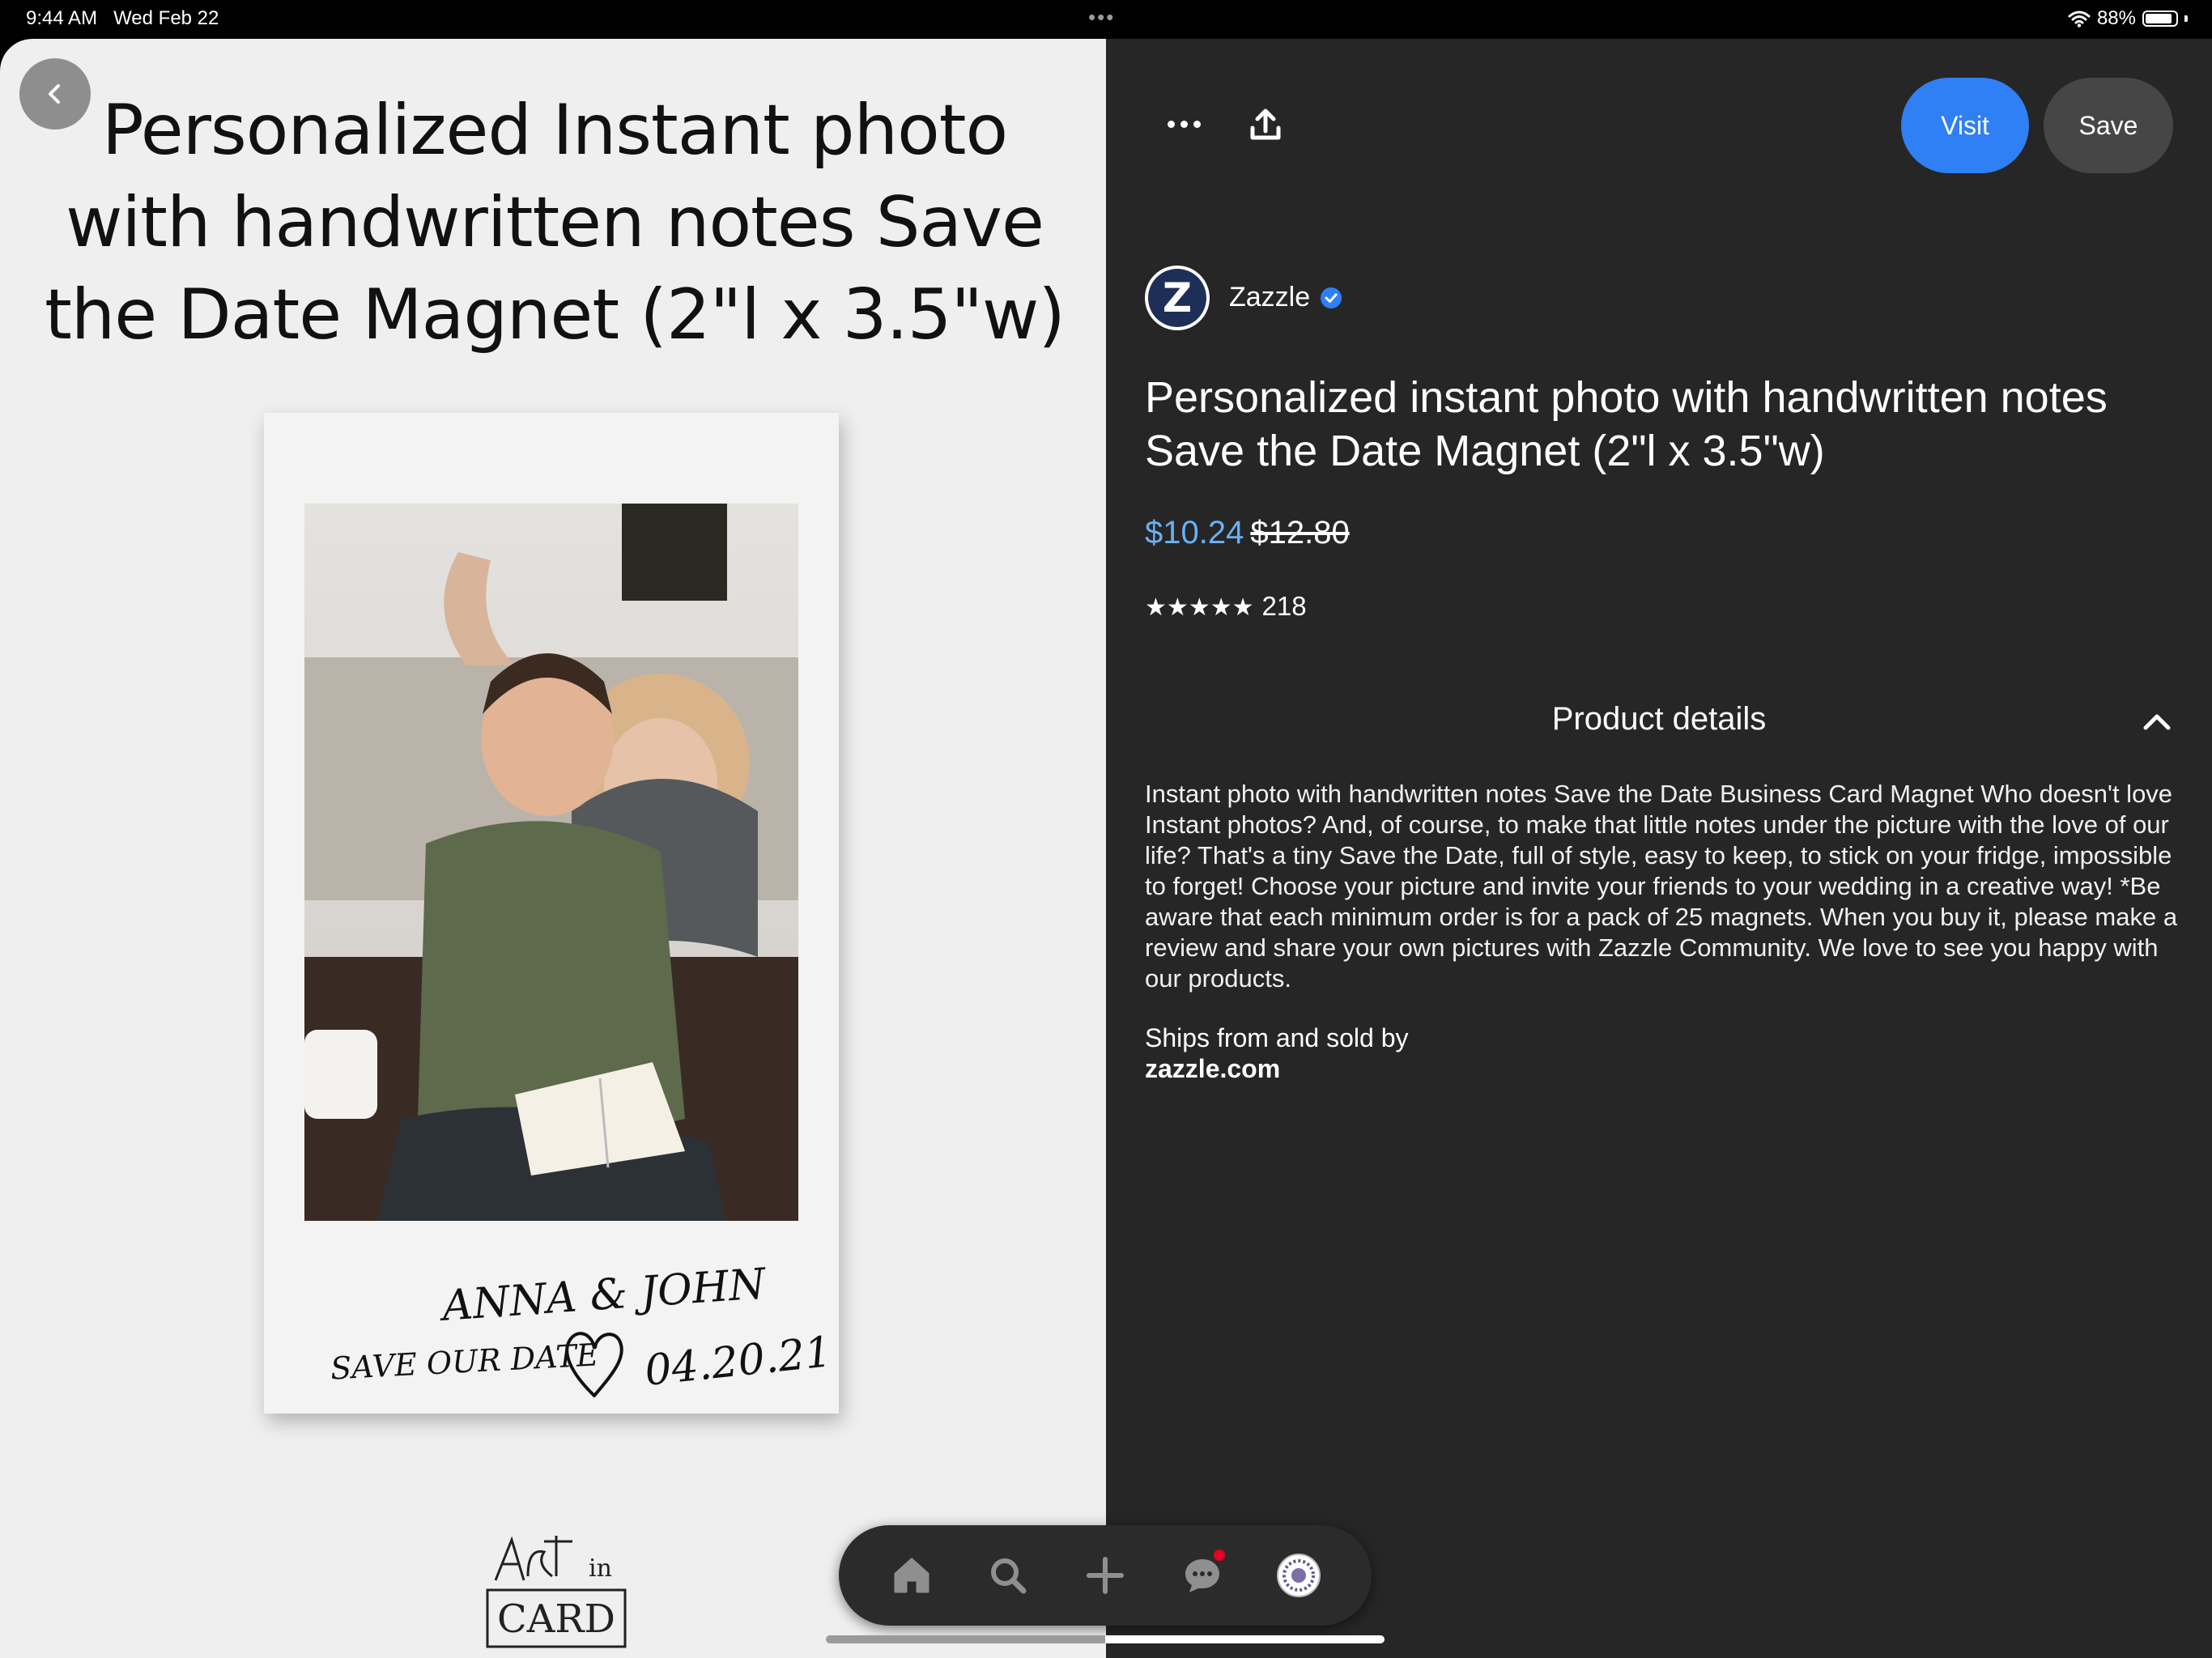 The width and height of the screenshot is (2212, 1658). Describe the element at coordinates (1247, 533) in the screenshot. I see `price: $10.24 $12.80` at that location.